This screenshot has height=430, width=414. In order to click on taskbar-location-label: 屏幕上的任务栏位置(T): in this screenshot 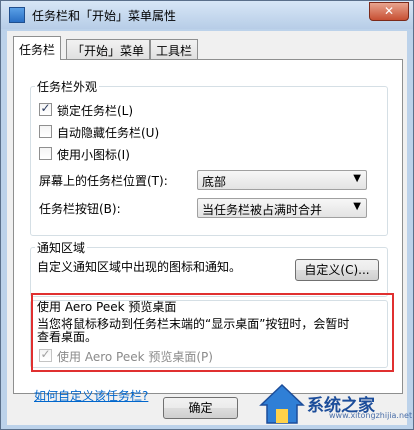, I will do `click(103, 181)`.